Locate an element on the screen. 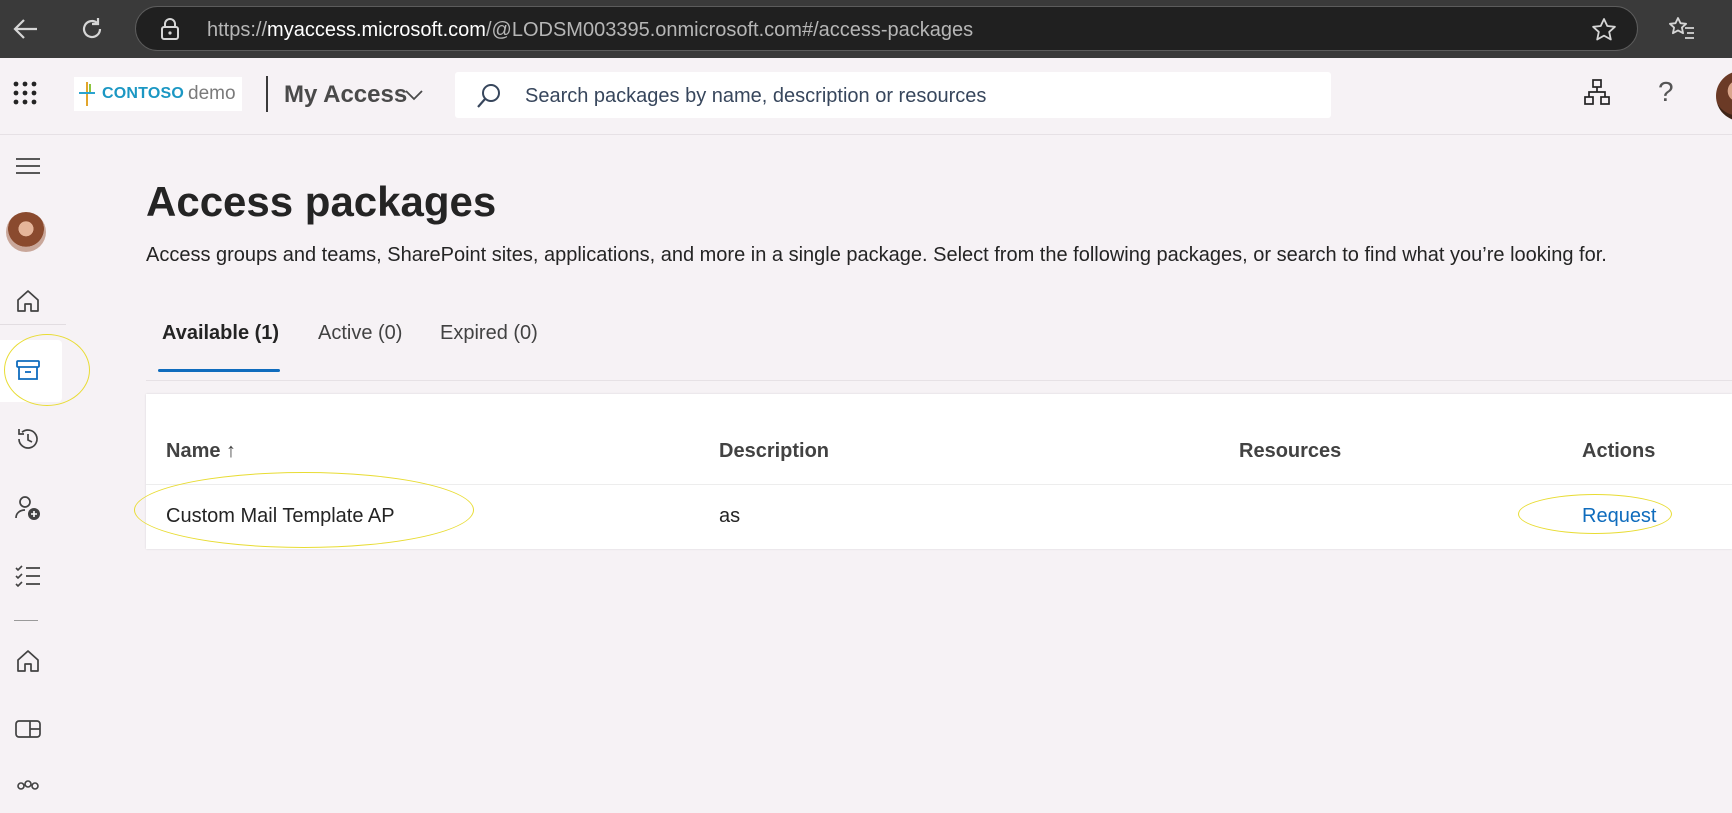 The width and height of the screenshot is (1732, 813). groups-icon is located at coordinates (28, 791).